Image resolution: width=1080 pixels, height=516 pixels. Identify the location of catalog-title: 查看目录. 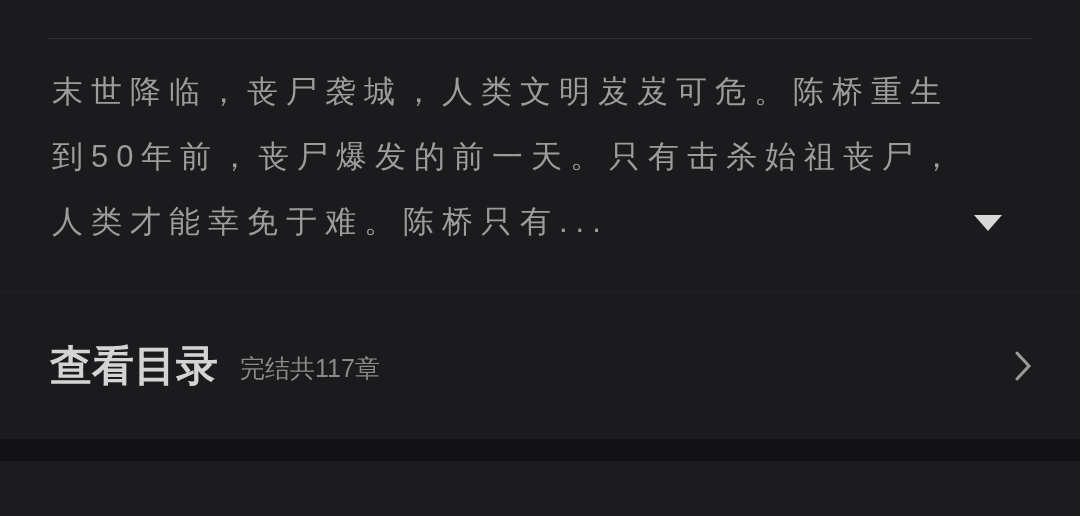
(134, 365).